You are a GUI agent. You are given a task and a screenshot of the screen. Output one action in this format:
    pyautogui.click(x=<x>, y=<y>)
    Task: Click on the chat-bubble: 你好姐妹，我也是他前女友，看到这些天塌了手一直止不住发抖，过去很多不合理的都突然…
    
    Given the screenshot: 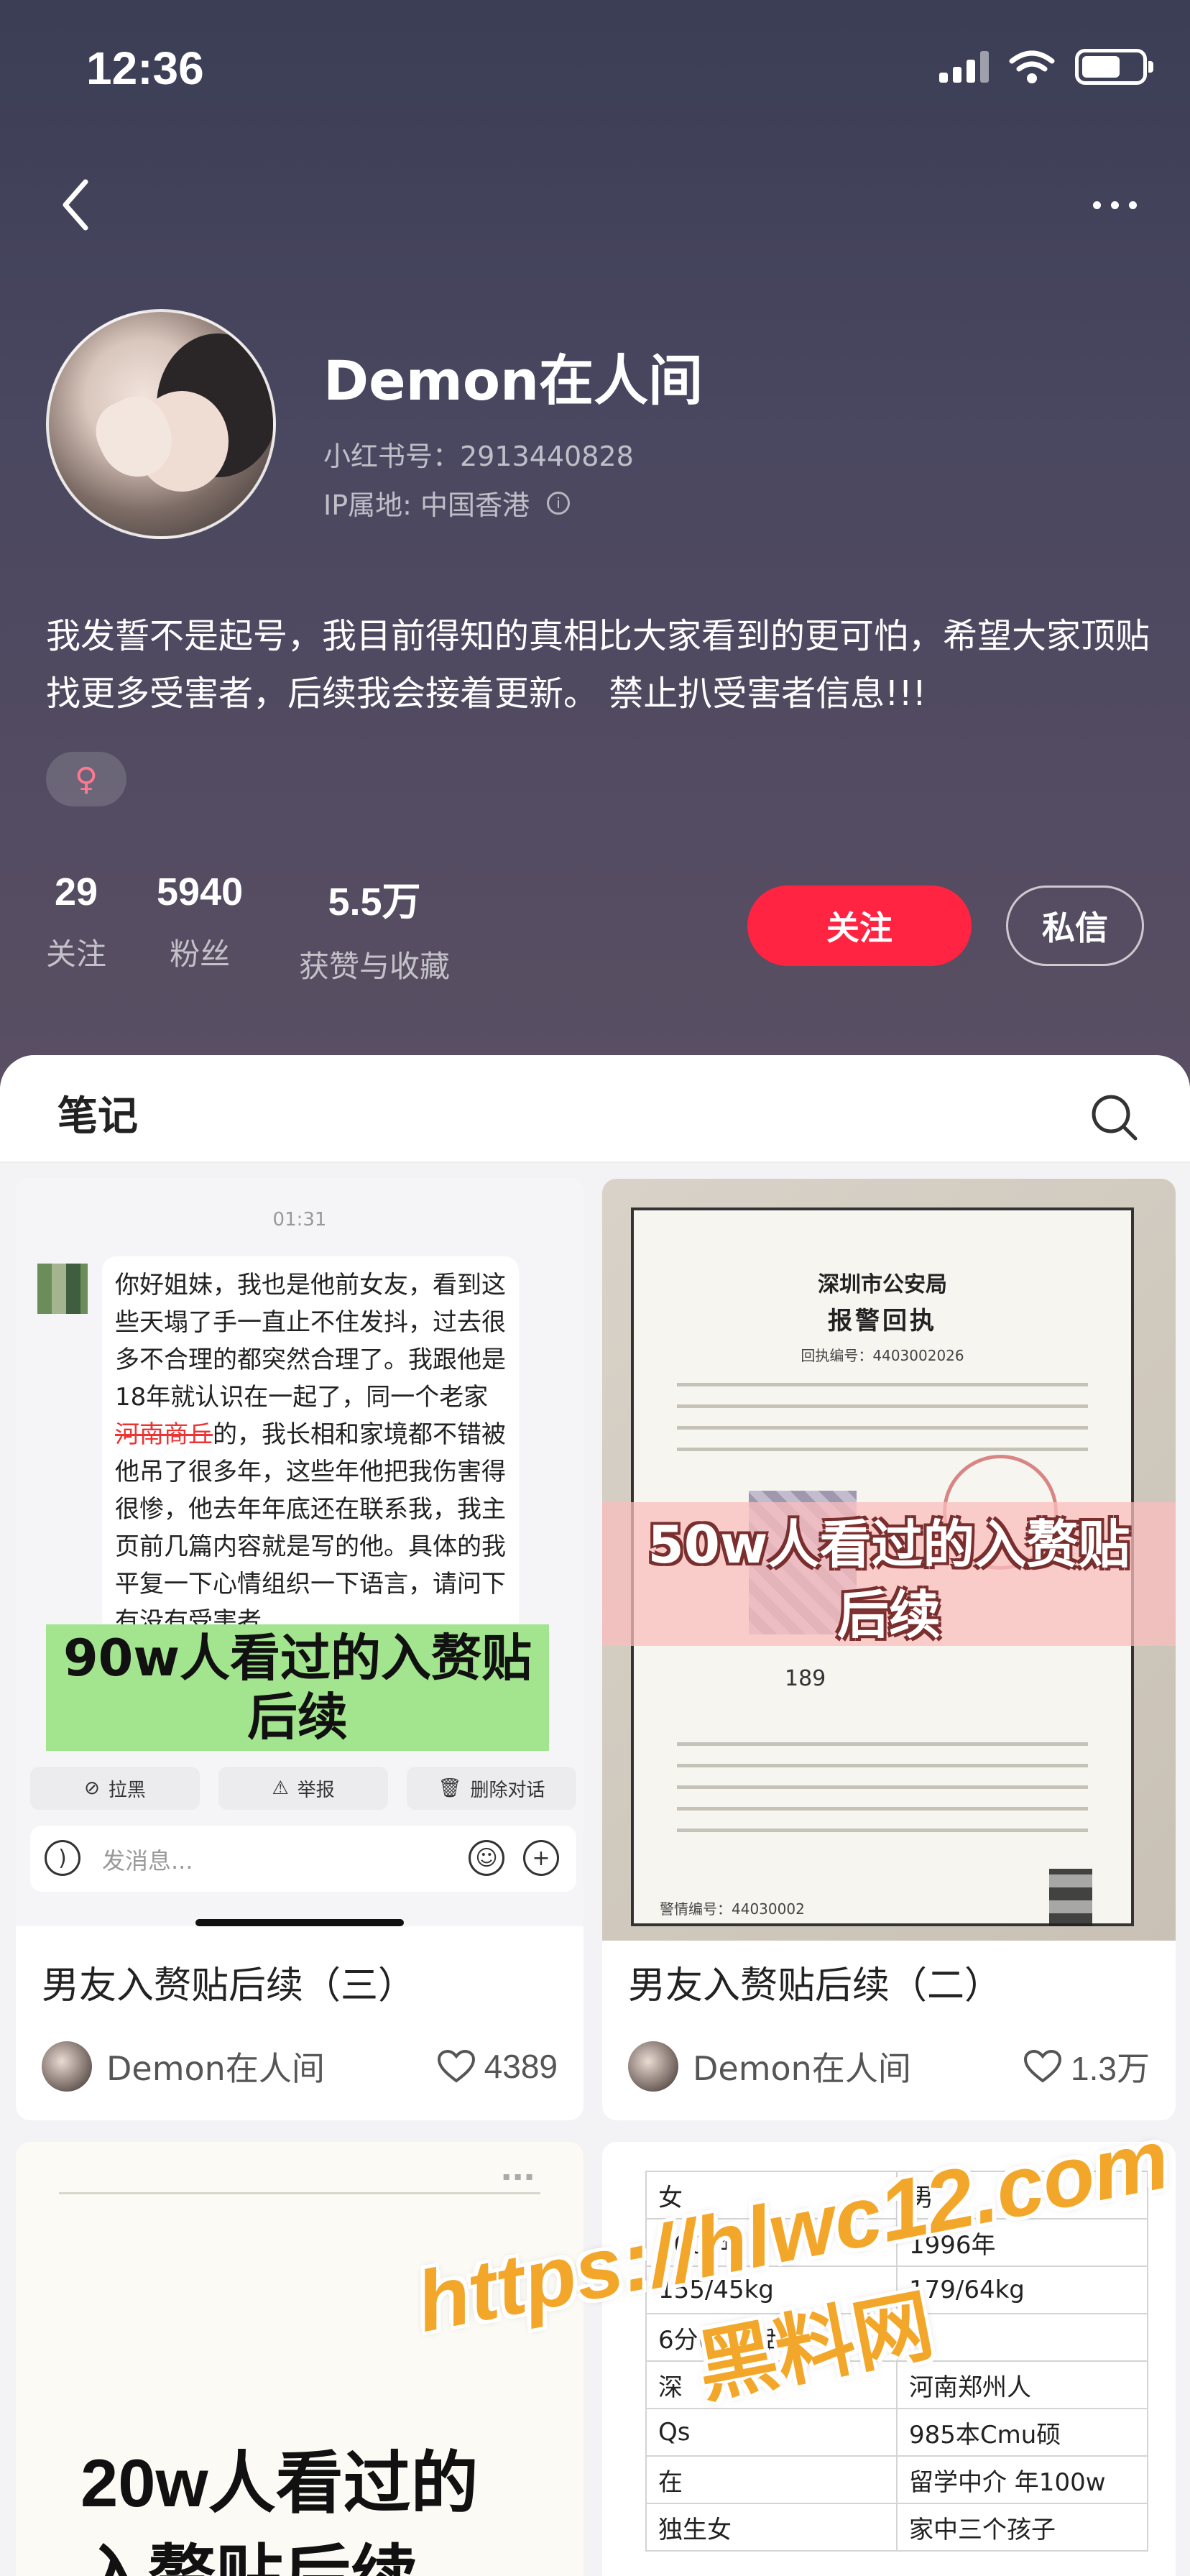 What is the action you would take?
    pyautogui.click(x=310, y=1453)
    